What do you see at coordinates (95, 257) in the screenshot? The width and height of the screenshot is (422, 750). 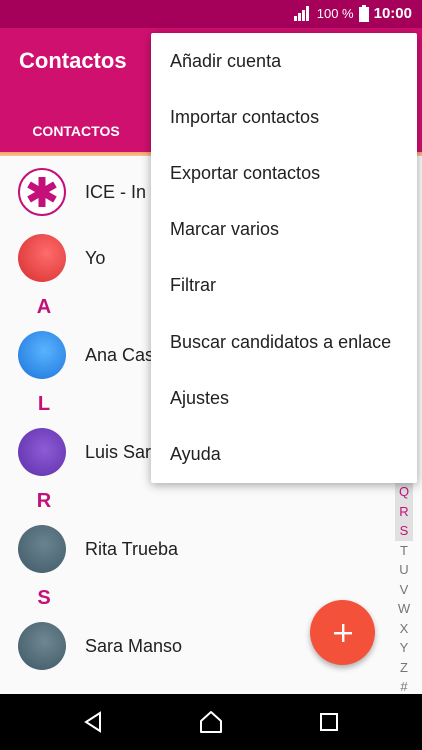 I see `contact-name: Yo` at bounding box center [95, 257].